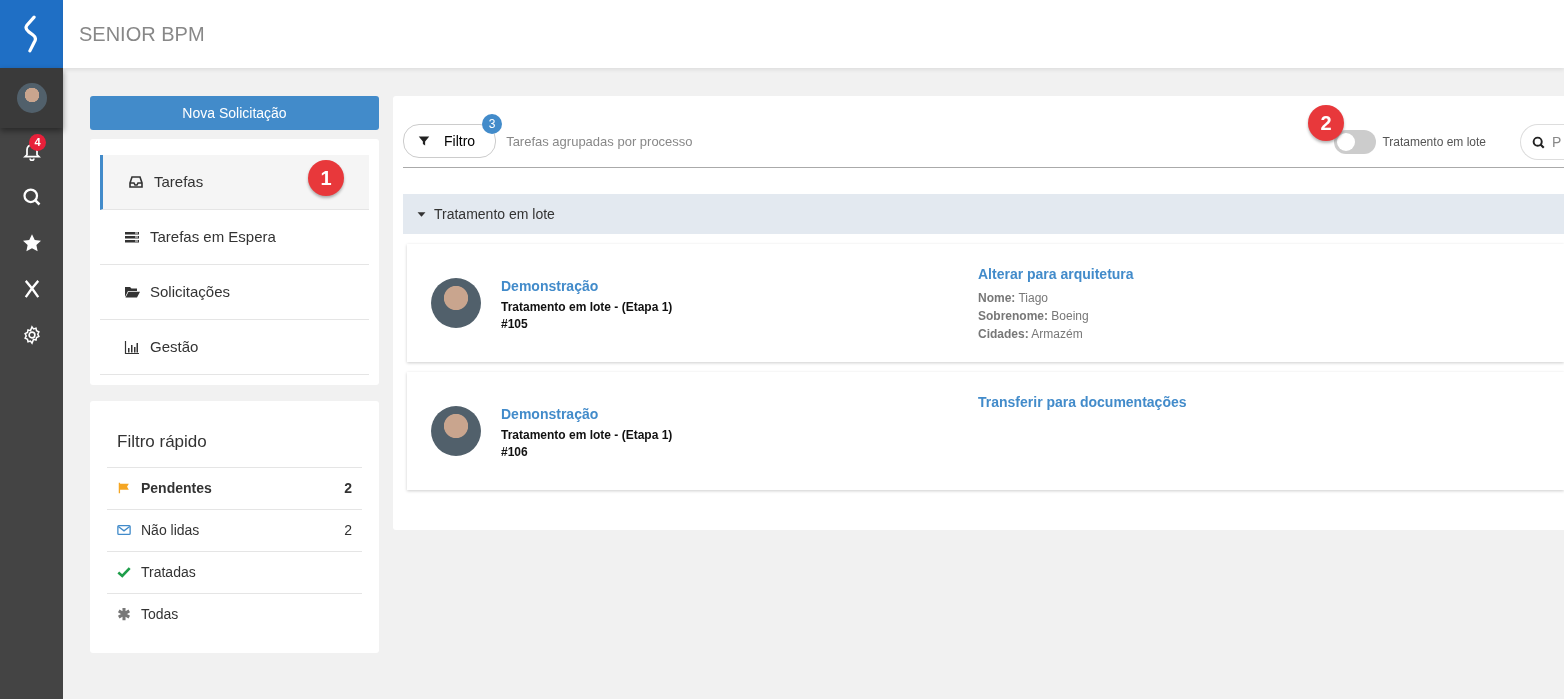  What do you see at coordinates (124, 614) in the screenshot?
I see `asterisk-icon` at bounding box center [124, 614].